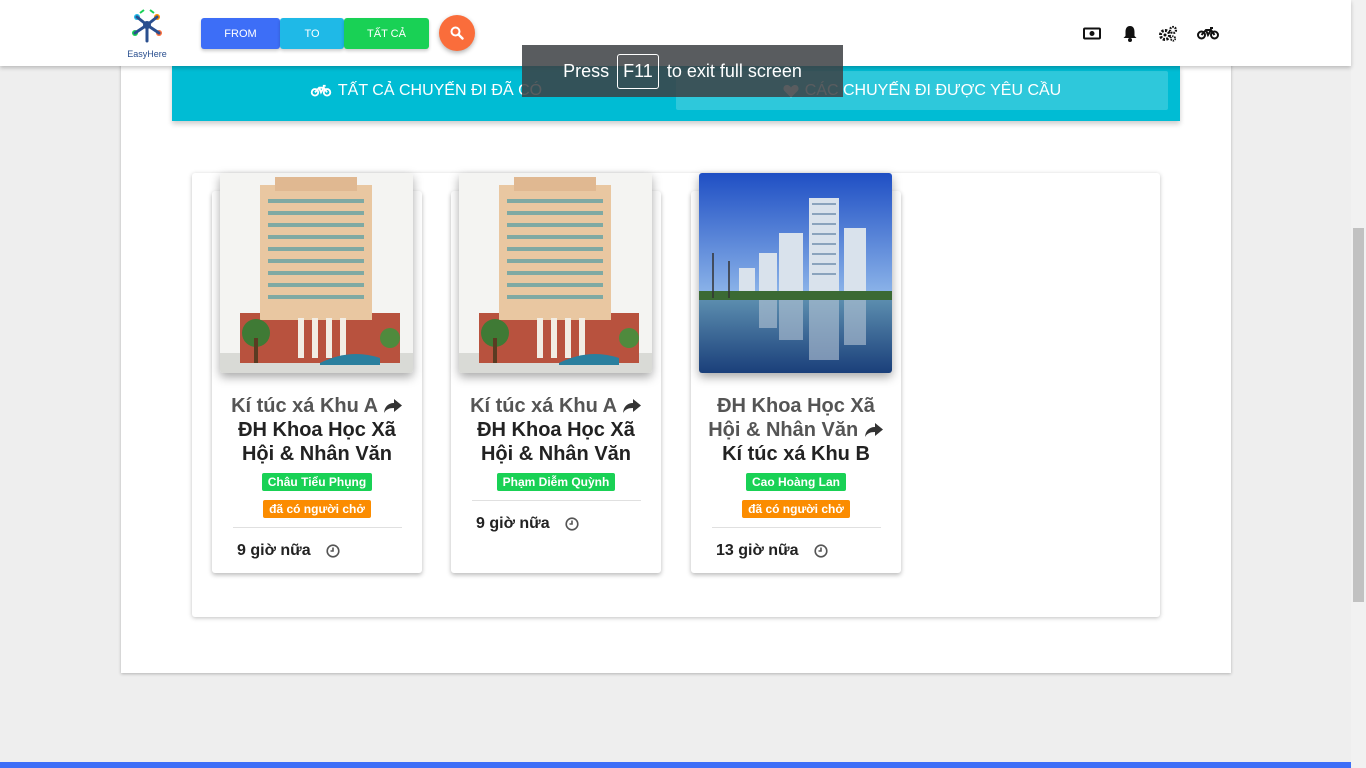 The height and width of the screenshot is (768, 1366). What do you see at coordinates (757, 550) in the screenshot?
I see `trip-time: 13 giờ nữa` at bounding box center [757, 550].